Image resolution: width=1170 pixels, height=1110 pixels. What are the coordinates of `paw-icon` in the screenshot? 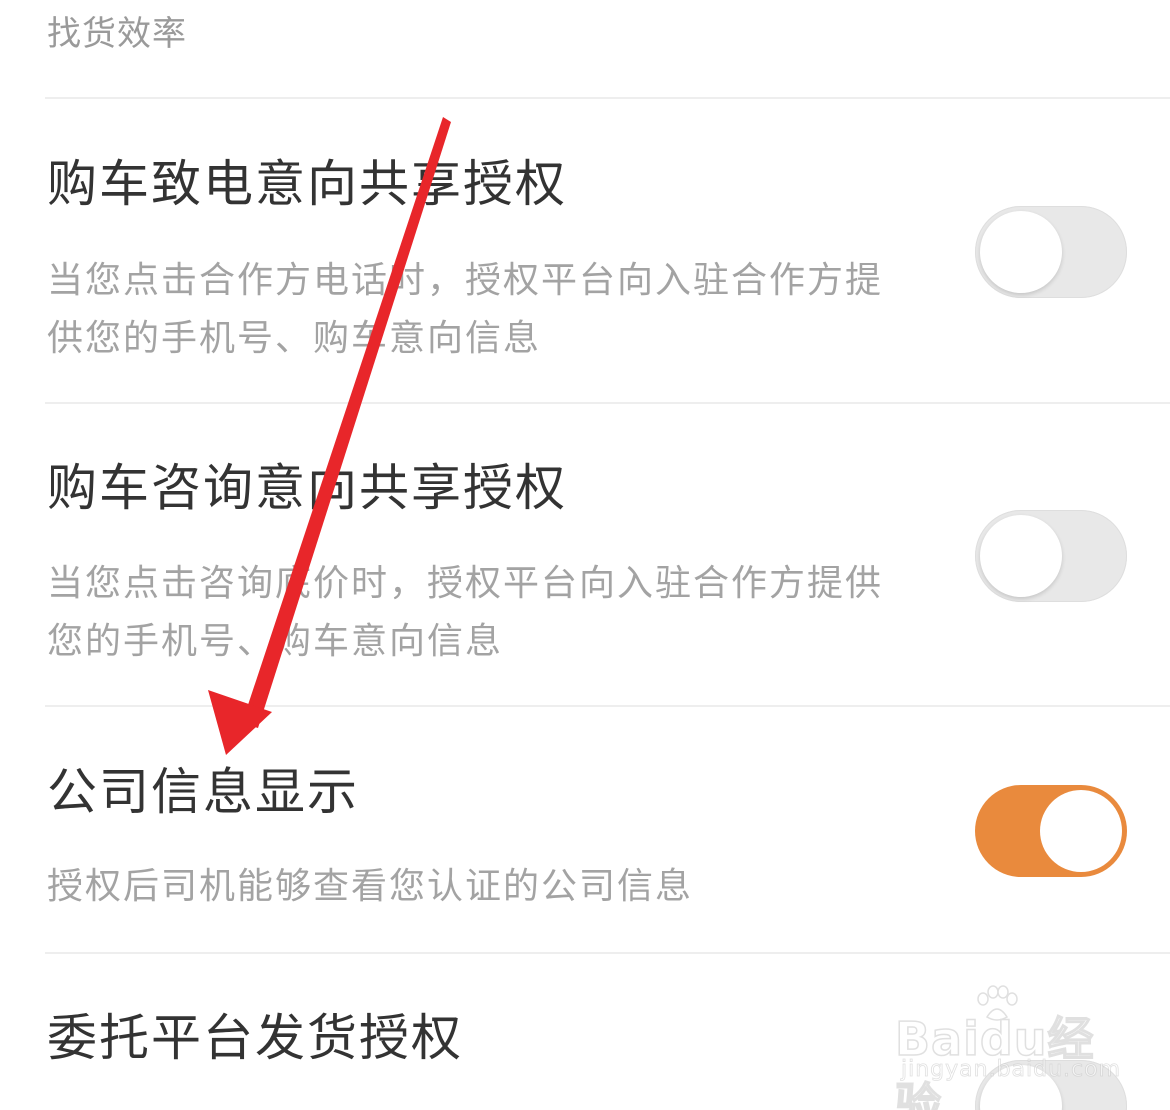 It's located at (997, 1003).